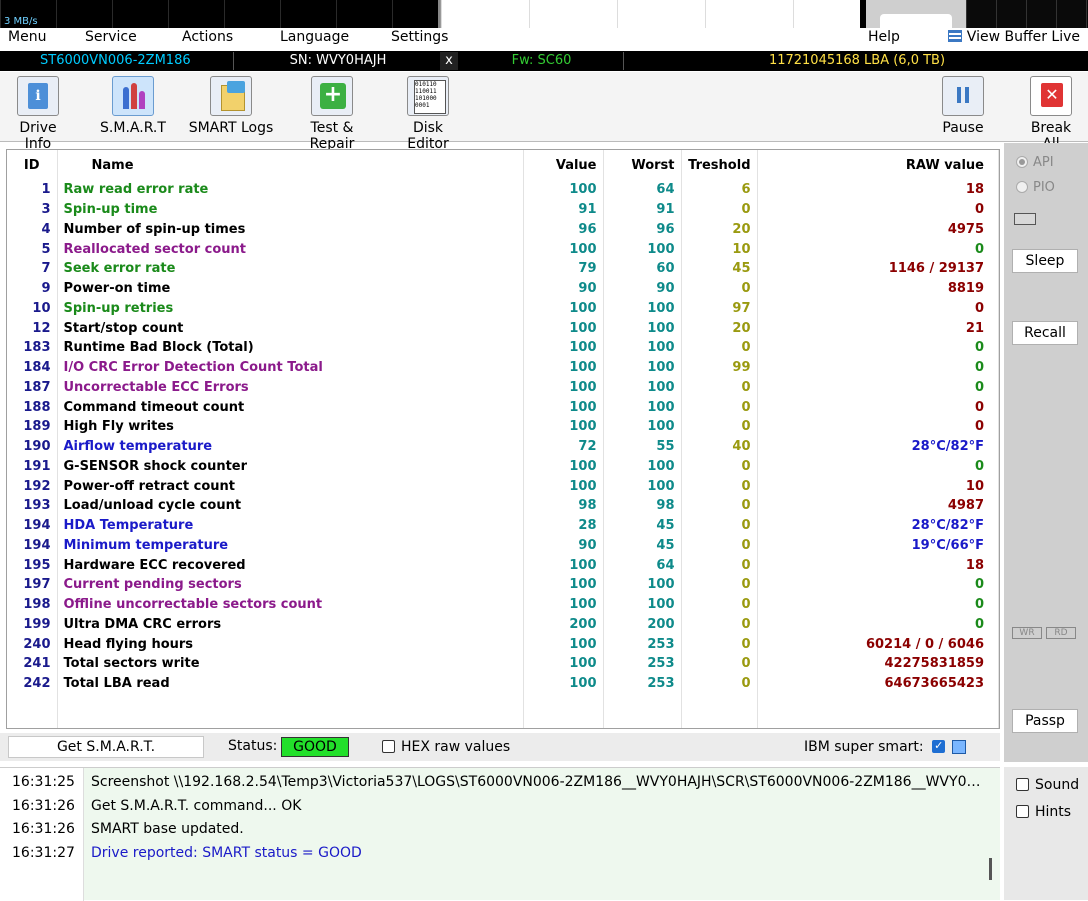  Describe the element at coordinates (290, 703) in the screenshot. I see `empty-cell` at that location.